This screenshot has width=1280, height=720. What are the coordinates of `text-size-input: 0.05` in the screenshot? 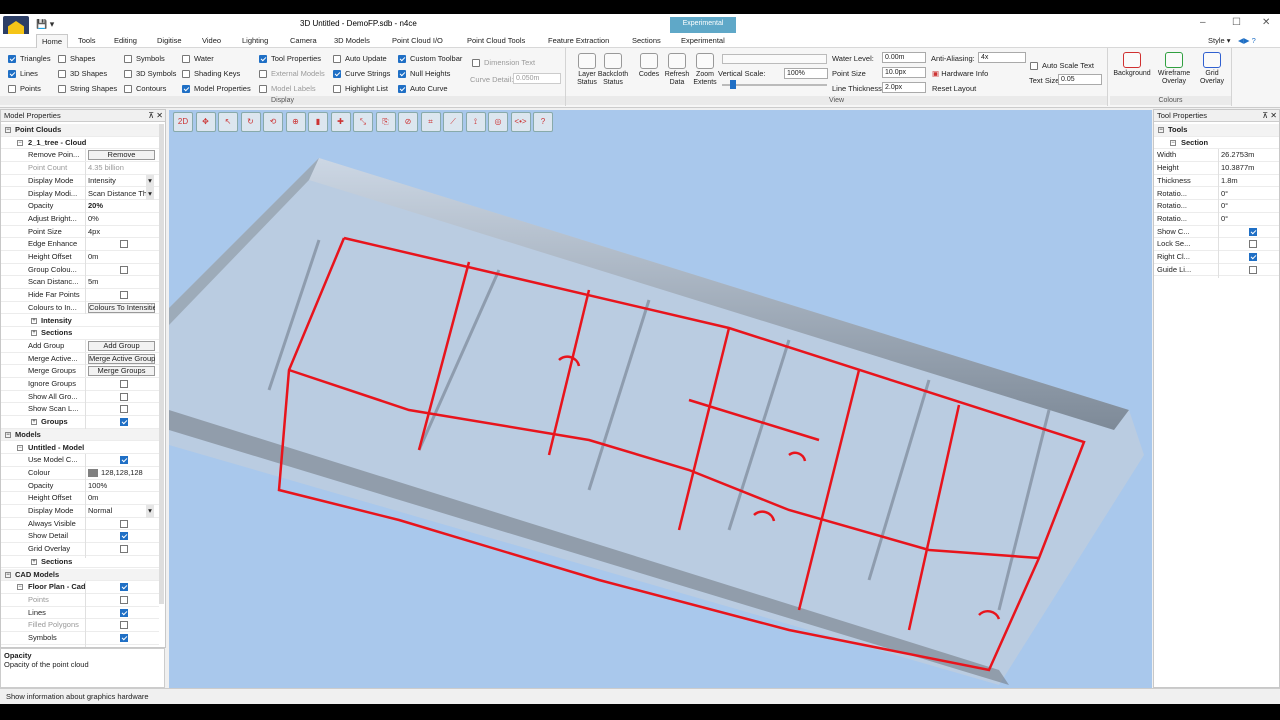 It's located at (1080, 79).